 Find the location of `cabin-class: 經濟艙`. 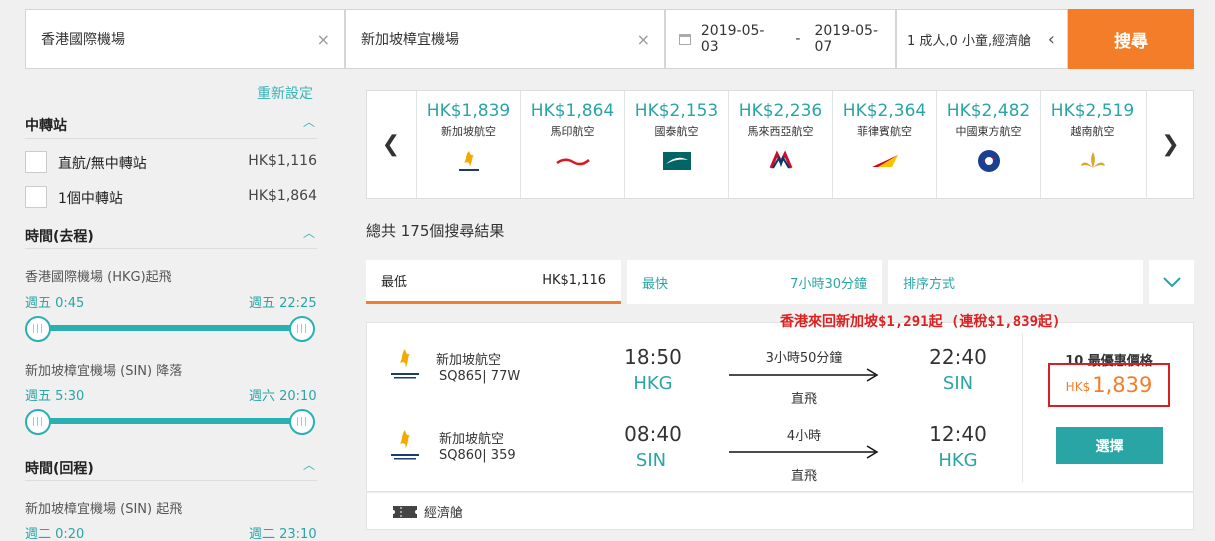

cabin-class: 經濟艙 is located at coordinates (444, 513).